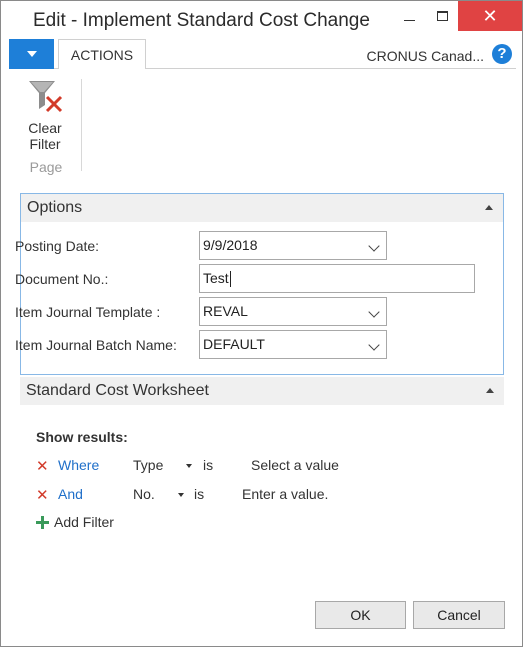 Image resolution: width=523 pixels, height=647 pixels. What do you see at coordinates (409, 20) in the screenshot?
I see `minimize-icon` at bounding box center [409, 20].